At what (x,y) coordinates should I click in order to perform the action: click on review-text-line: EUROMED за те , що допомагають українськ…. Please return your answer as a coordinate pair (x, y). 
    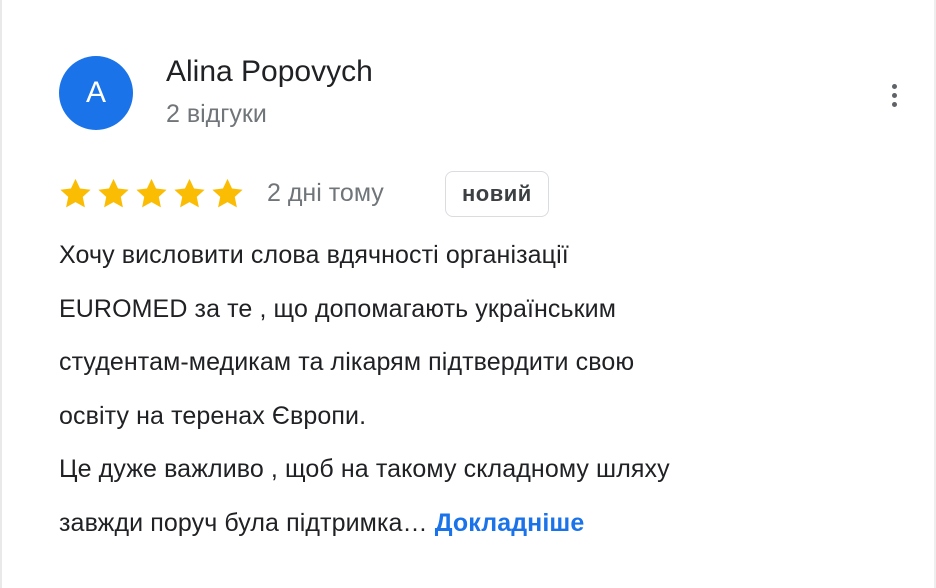
    Looking at the image, I should click on (338, 308).